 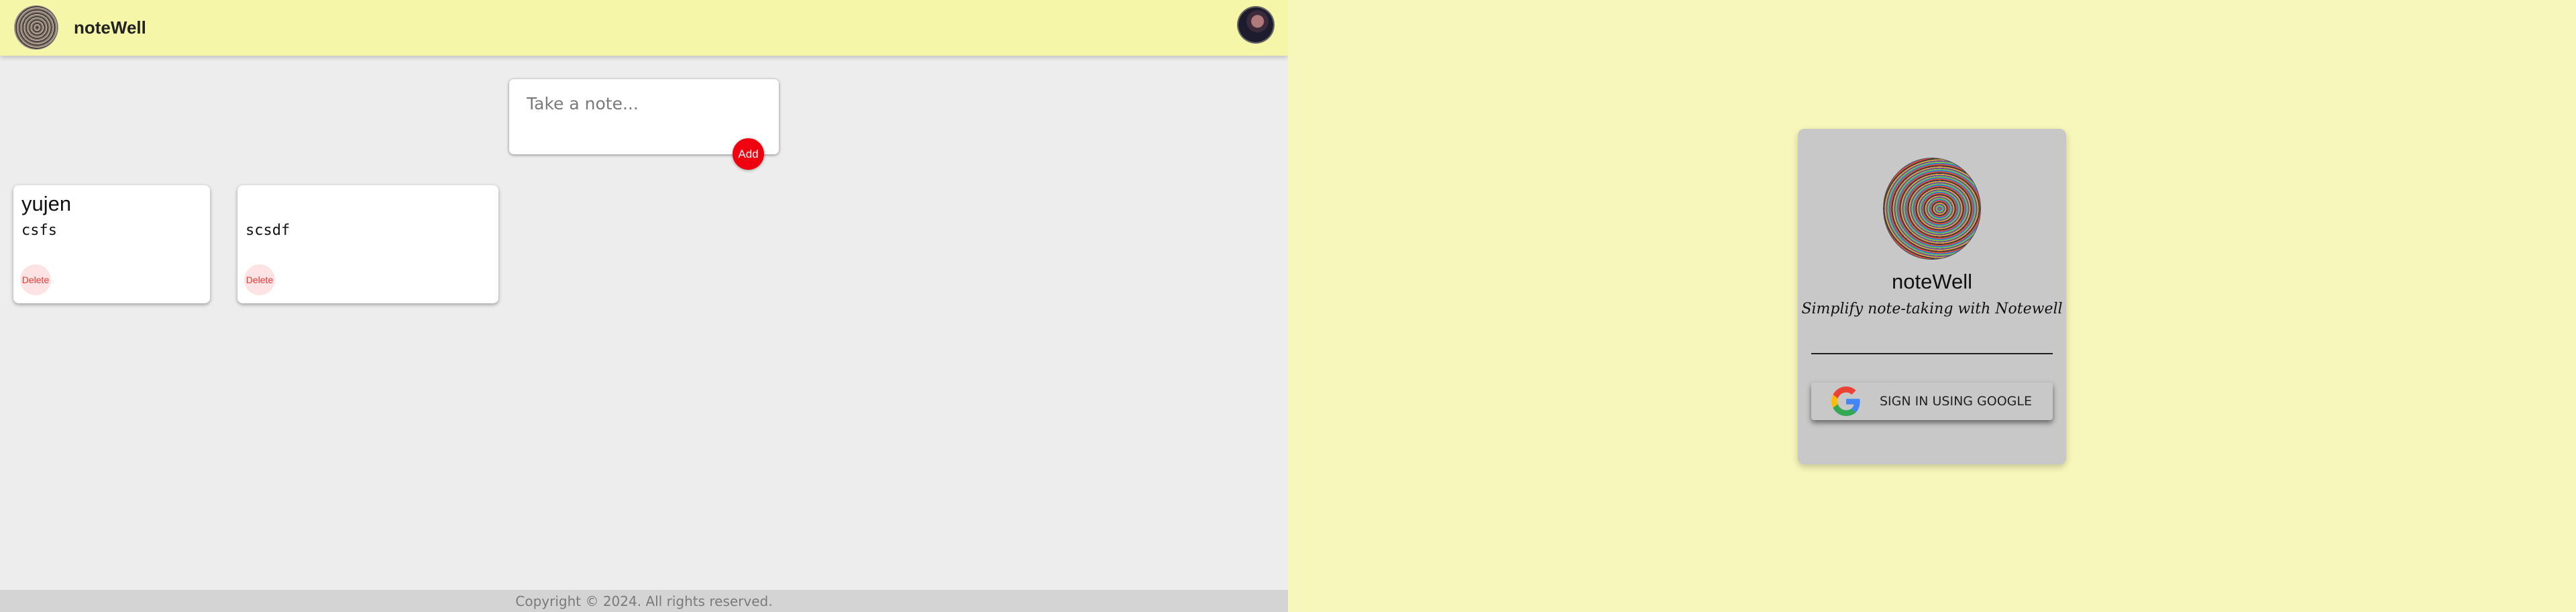 What do you see at coordinates (39, 230) in the screenshot?
I see `note-body: csfs` at bounding box center [39, 230].